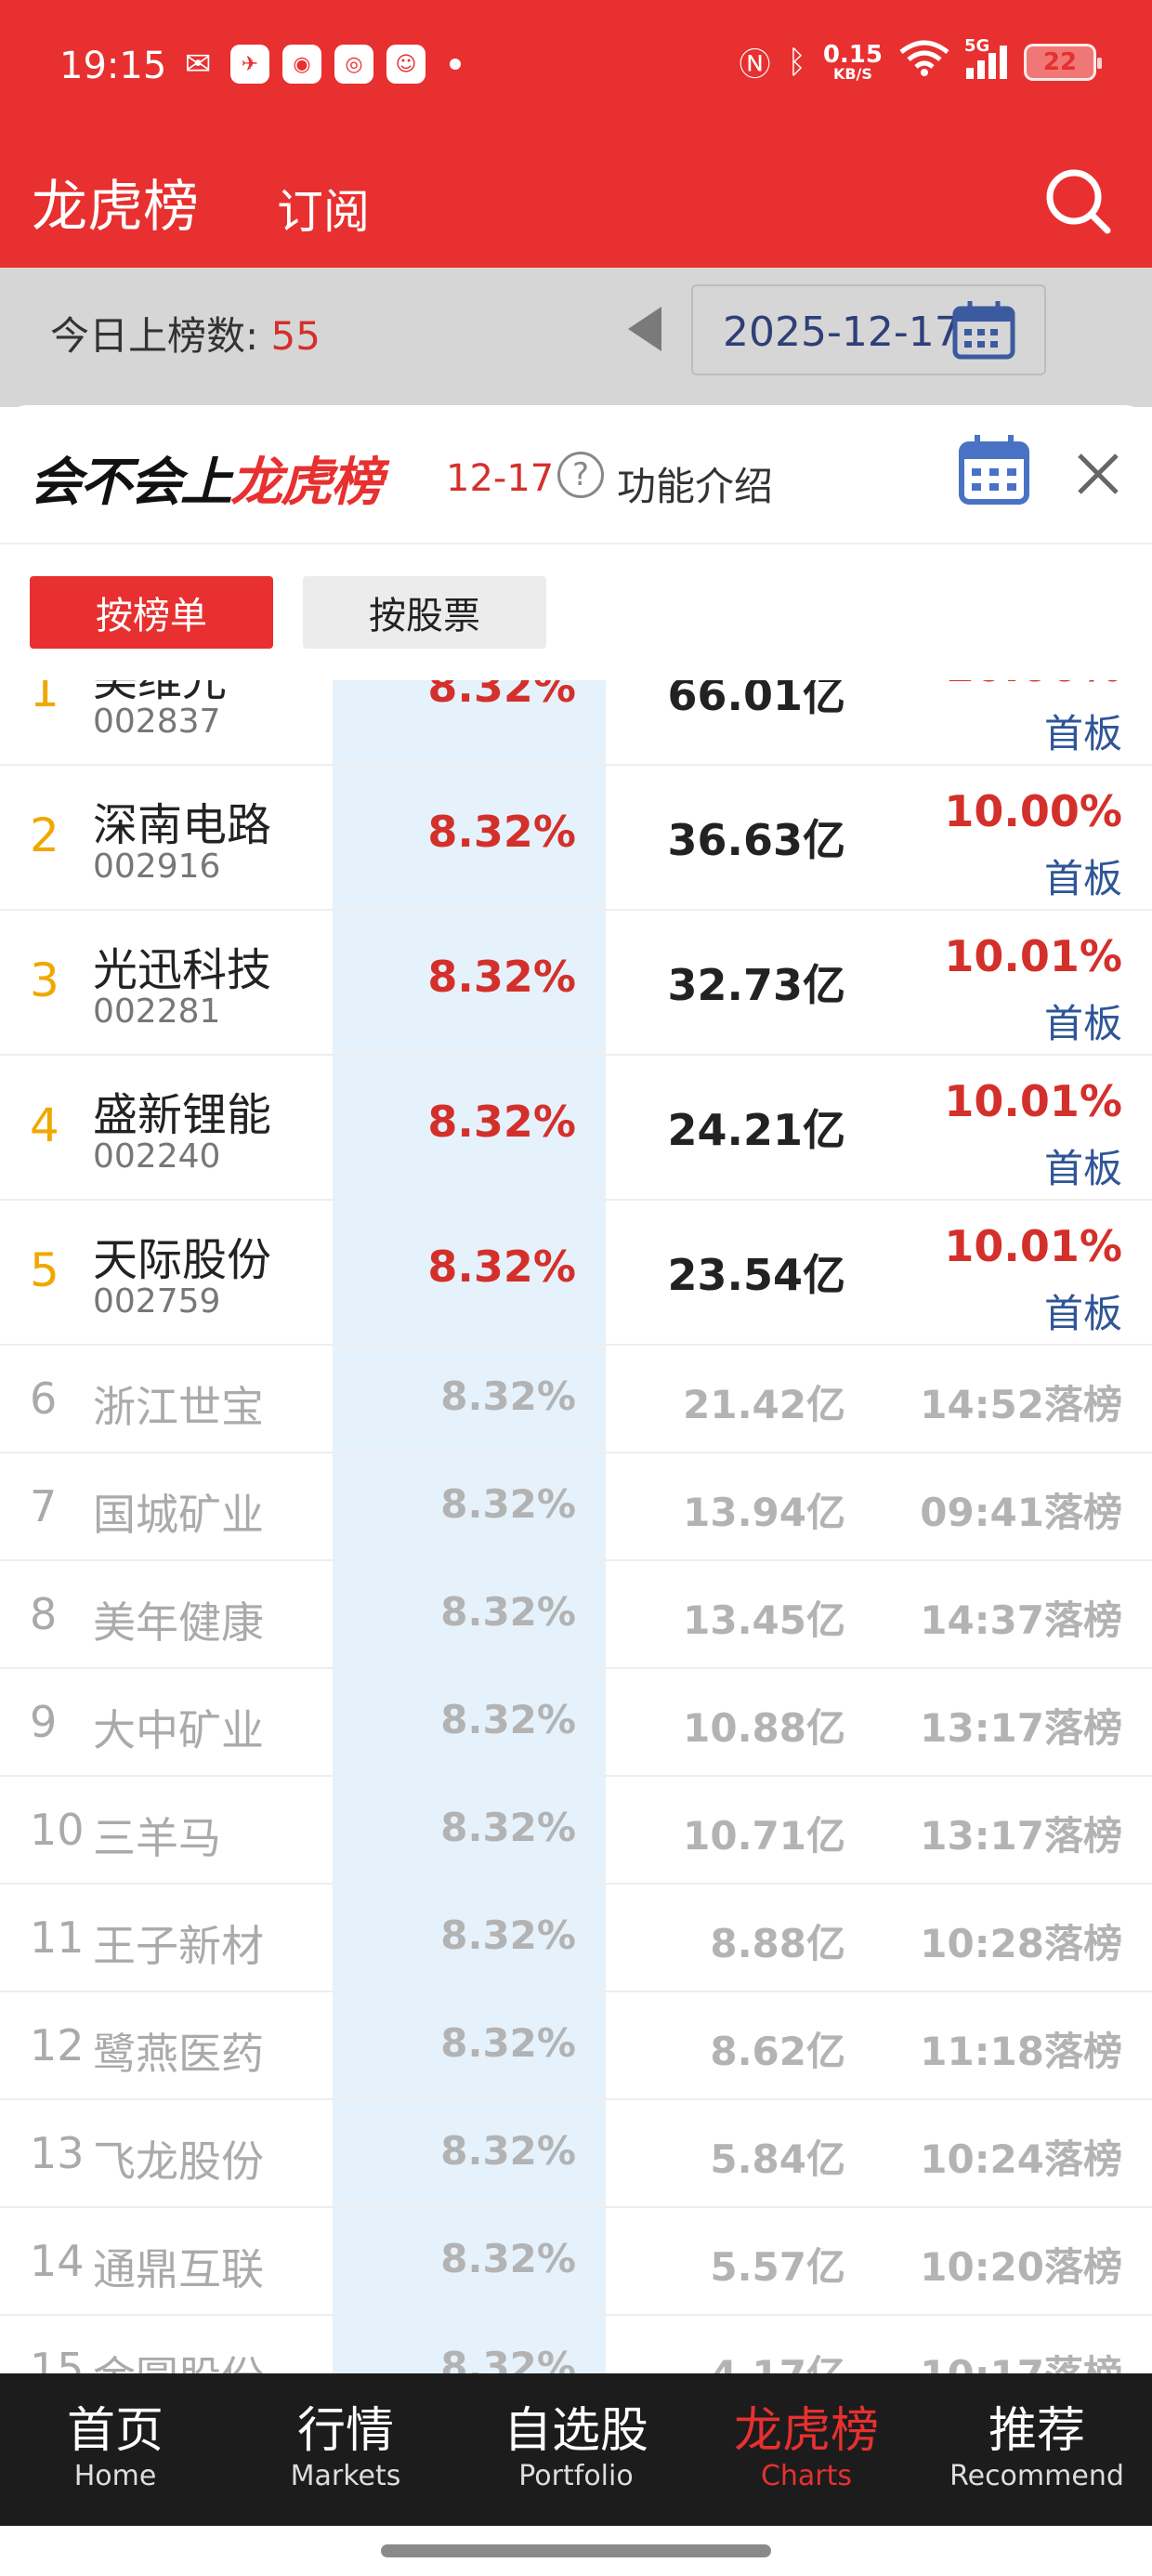  I want to click on turnover: 5.57亿, so click(777, 2267).